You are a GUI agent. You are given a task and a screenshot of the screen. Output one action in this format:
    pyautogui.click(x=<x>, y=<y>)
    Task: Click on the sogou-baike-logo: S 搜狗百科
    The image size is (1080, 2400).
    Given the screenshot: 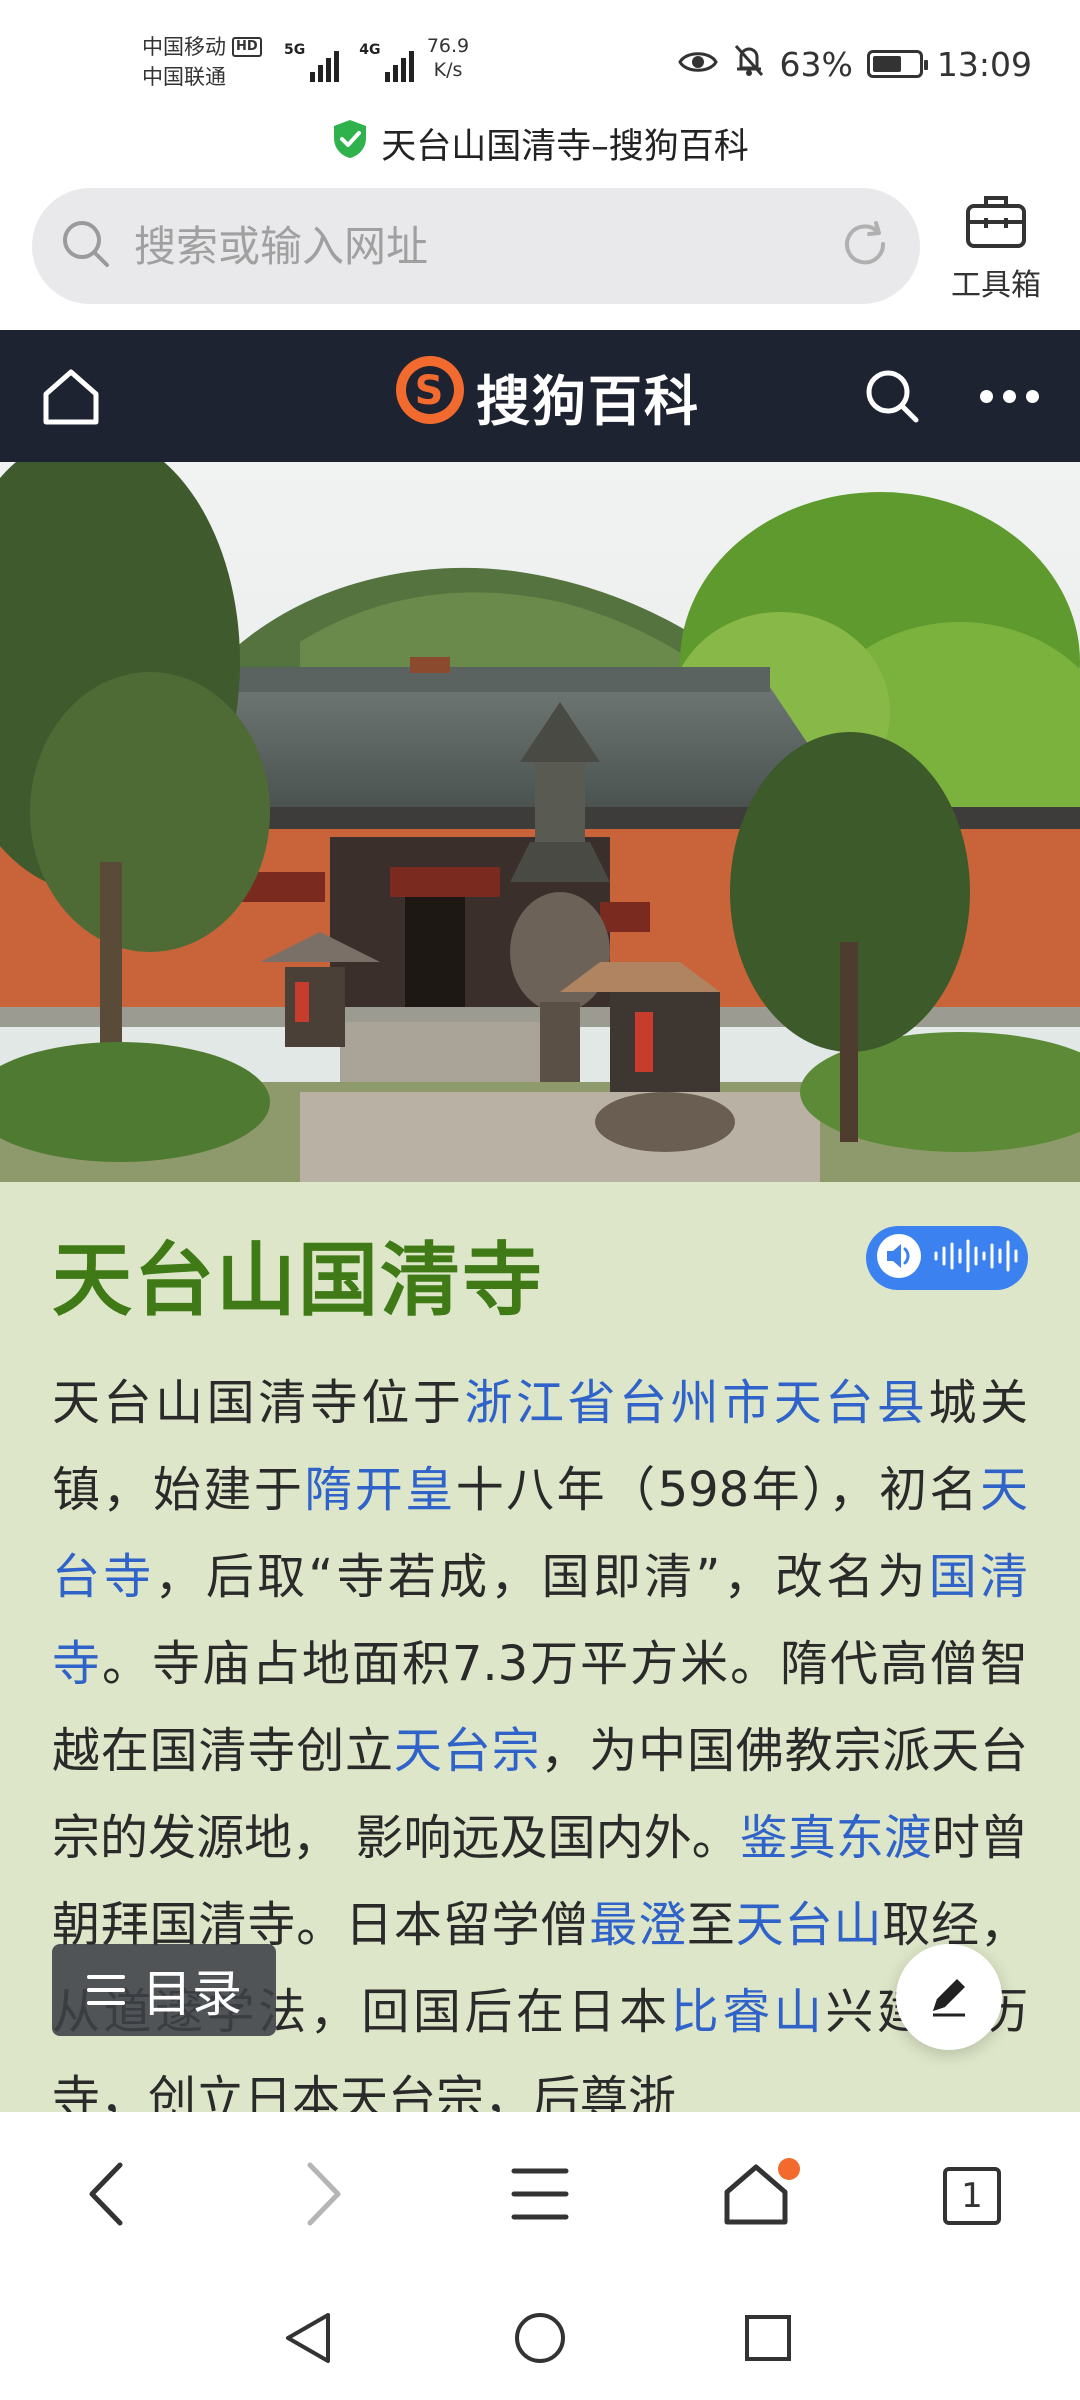 What is the action you would take?
    pyautogui.click(x=546, y=394)
    